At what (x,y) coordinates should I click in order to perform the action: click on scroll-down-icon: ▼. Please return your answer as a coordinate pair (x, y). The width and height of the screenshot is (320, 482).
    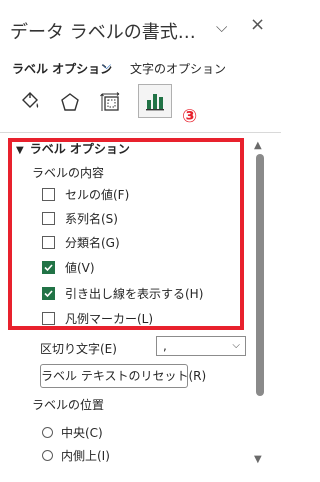
    Looking at the image, I should click on (258, 459).